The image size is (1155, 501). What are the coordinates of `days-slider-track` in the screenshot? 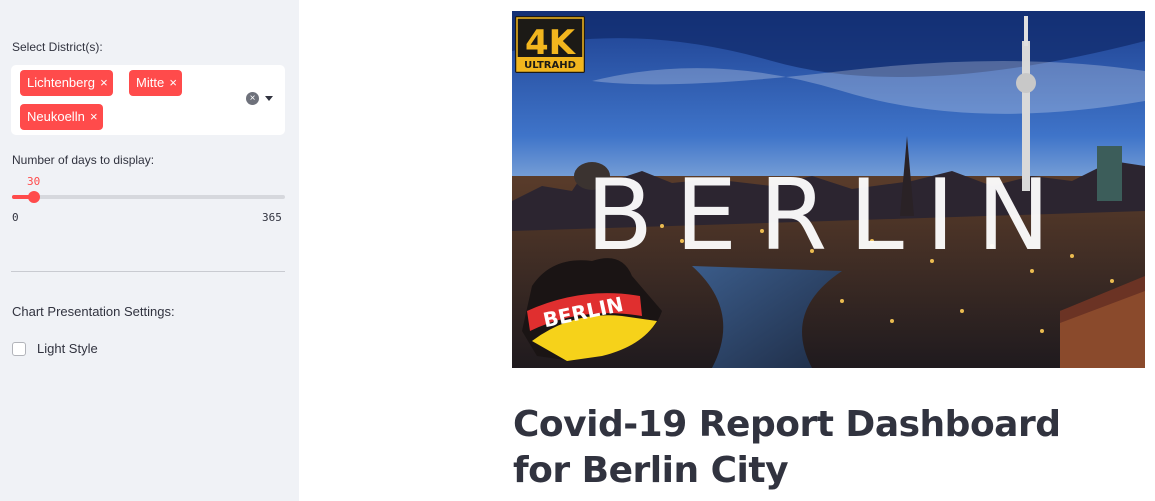 It's located at (148, 197).